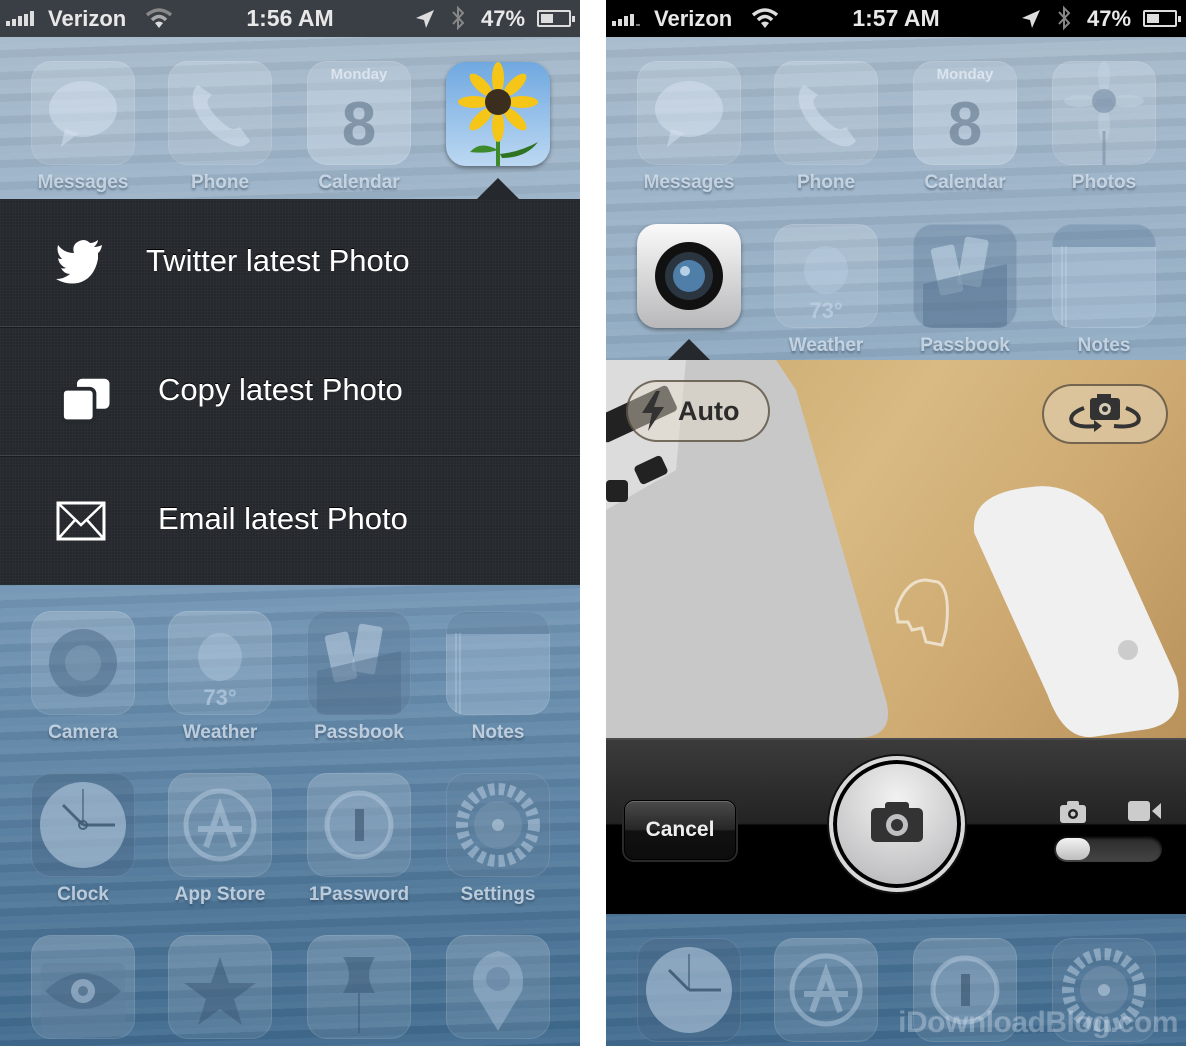  I want to click on app-eye-folder, so click(83, 987).